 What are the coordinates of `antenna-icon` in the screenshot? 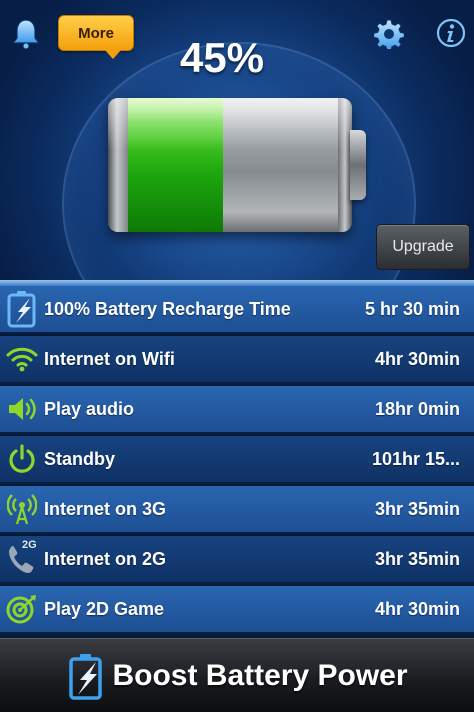 It's located at (22, 509).